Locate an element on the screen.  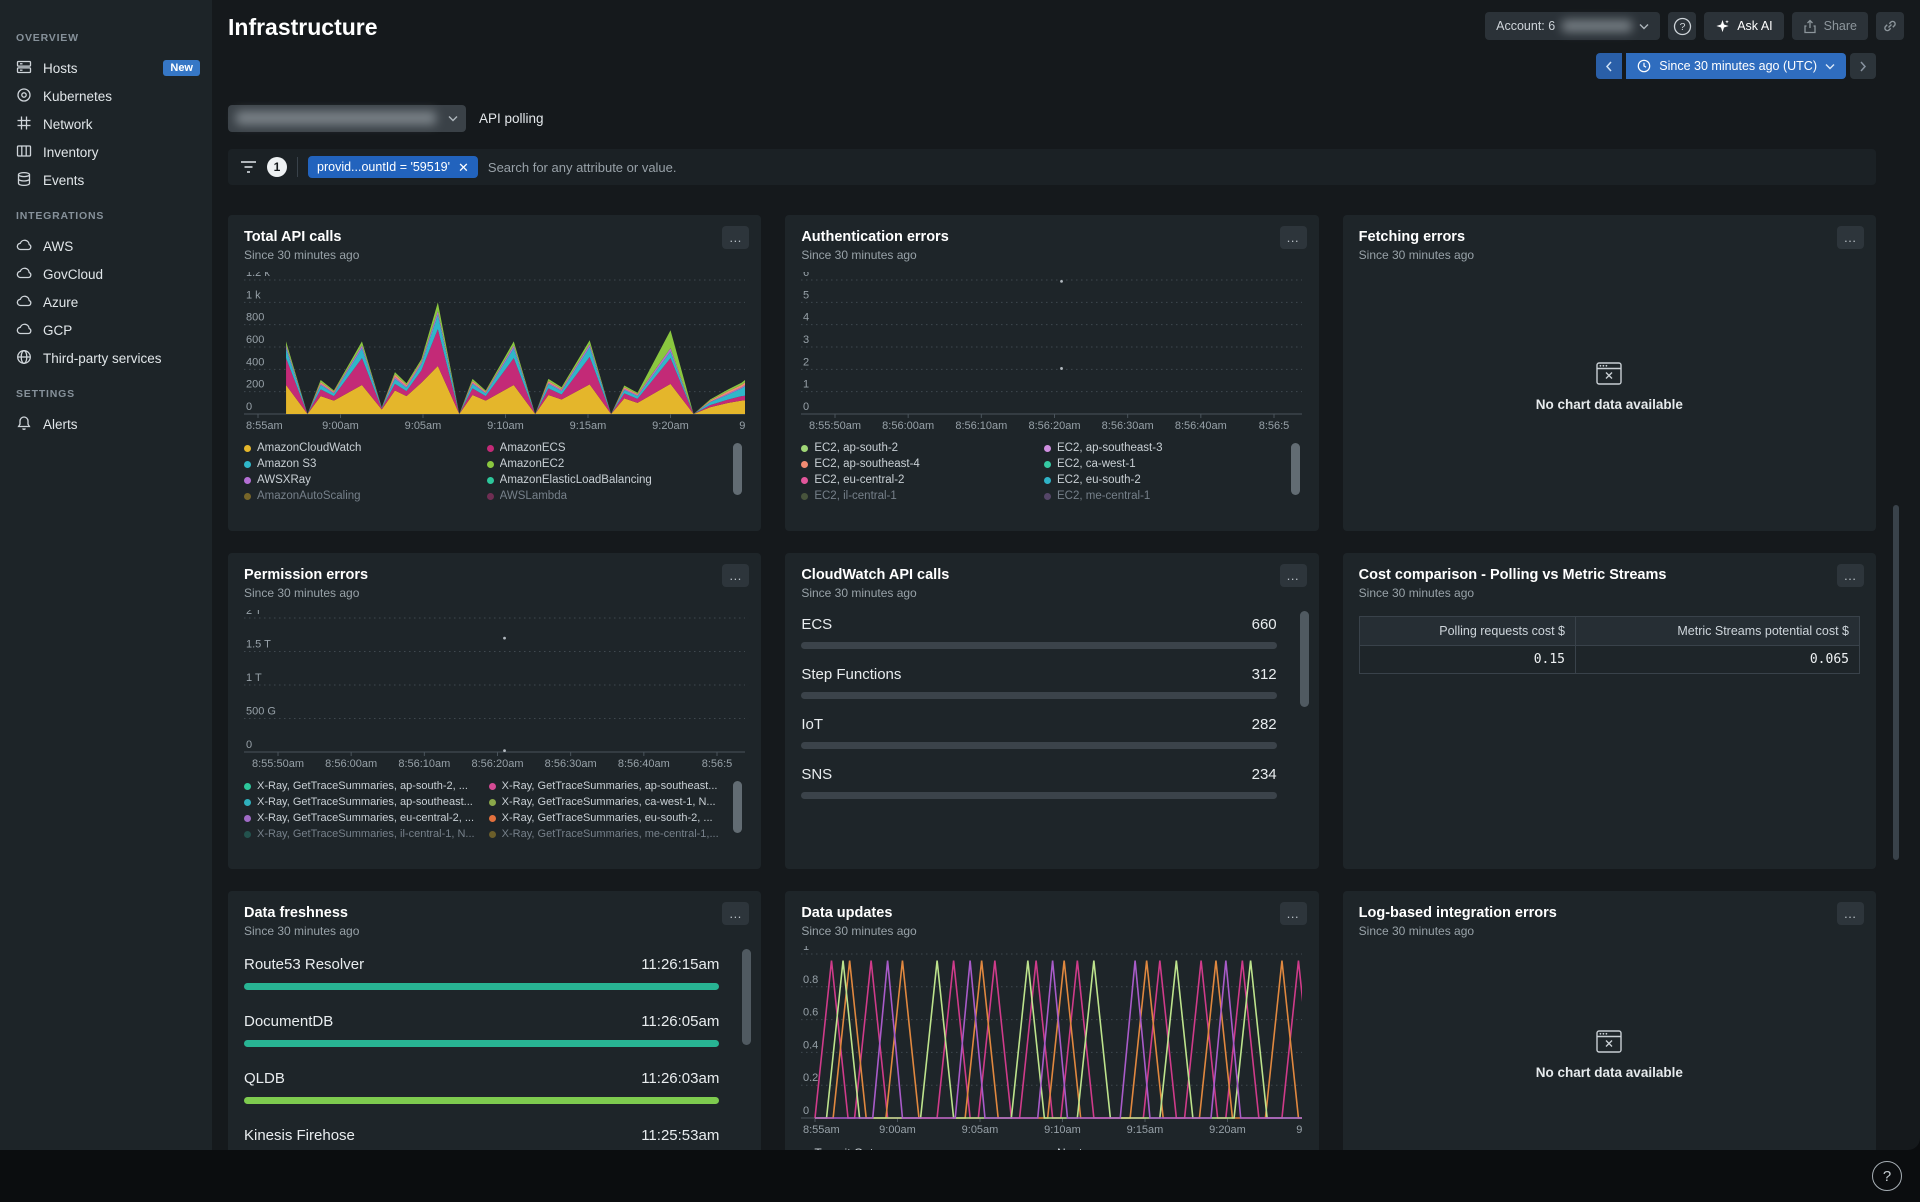
time-prev-button is located at coordinates (1609, 66).